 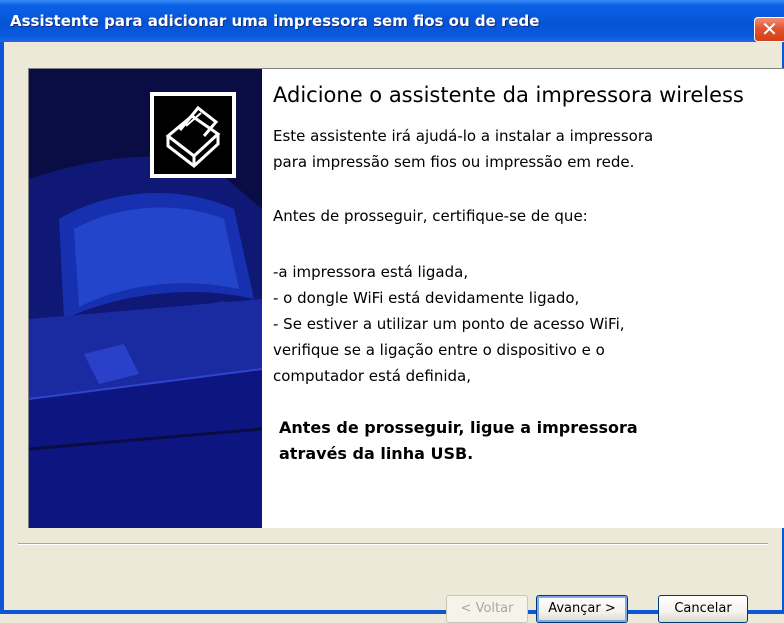 What do you see at coordinates (193, 135) in the screenshot?
I see `printer-icon` at bounding box center [193, 135].